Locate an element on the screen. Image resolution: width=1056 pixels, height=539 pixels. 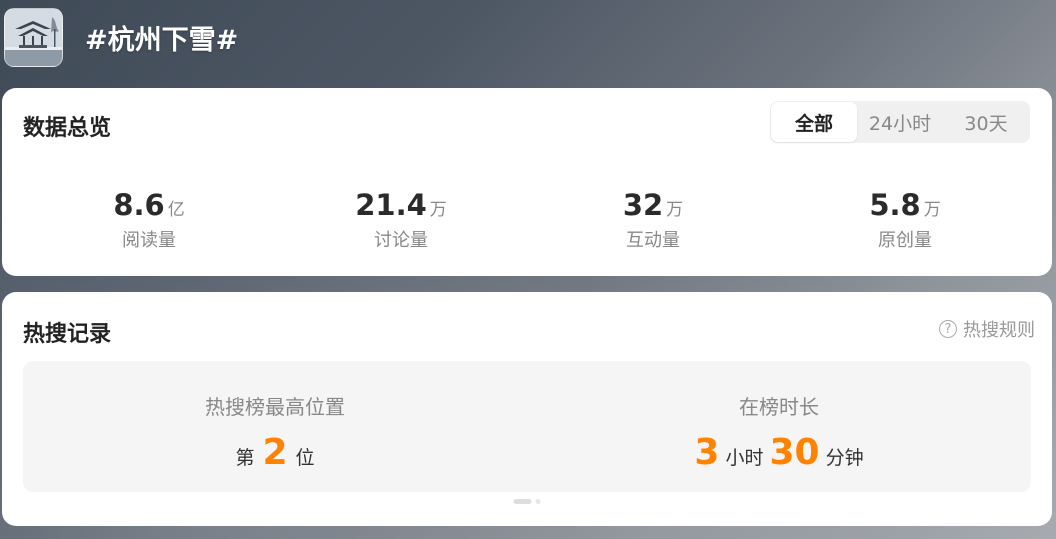
minutes-unit: 分钟 is located at coordinates (844, 458).